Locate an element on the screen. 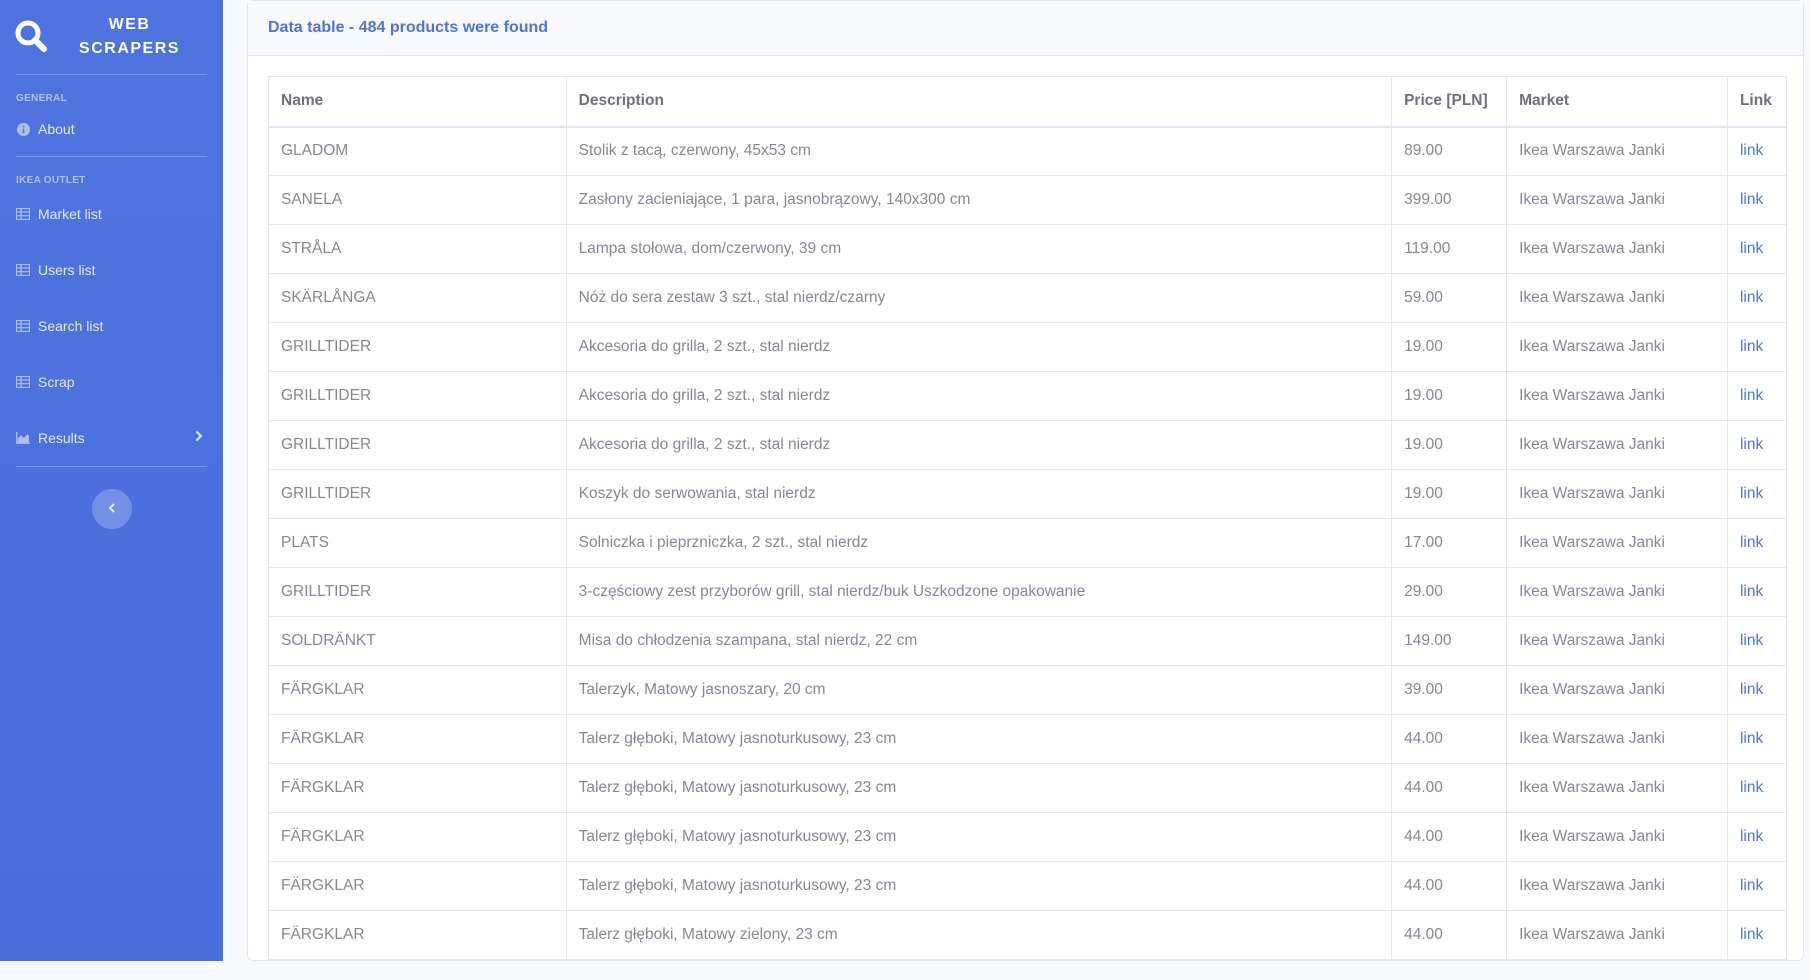 The width and height of the screenshot is (1810, 980). sidebar-item-users-list: Users list is located at coordinates (111, 270).